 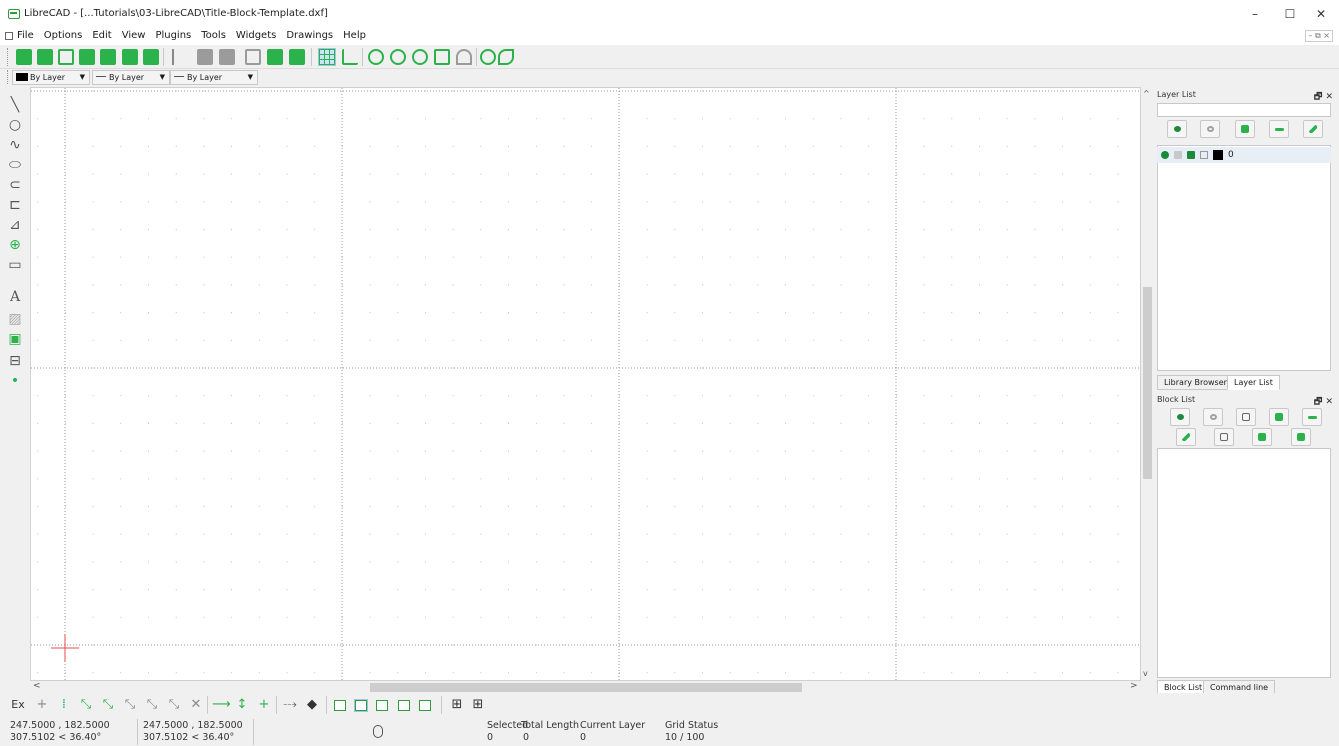 I want to click on maximize-button: ☐, so click(x=1290, y=14).